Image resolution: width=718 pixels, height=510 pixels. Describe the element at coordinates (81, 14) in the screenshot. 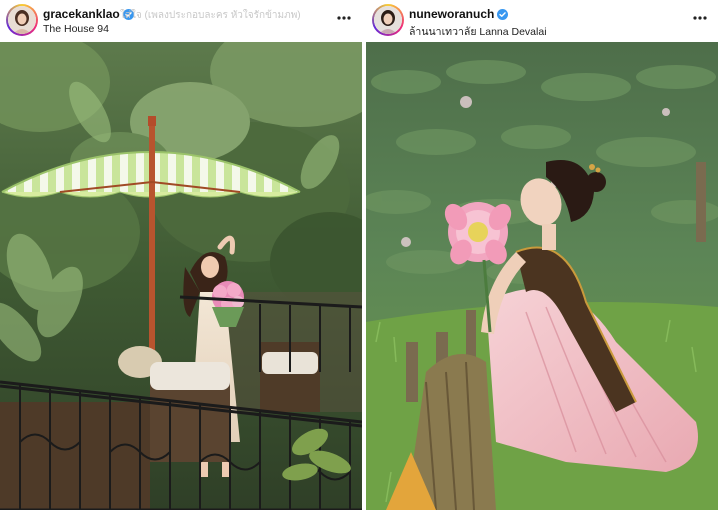

I see `username: gracekanklao` at that location.